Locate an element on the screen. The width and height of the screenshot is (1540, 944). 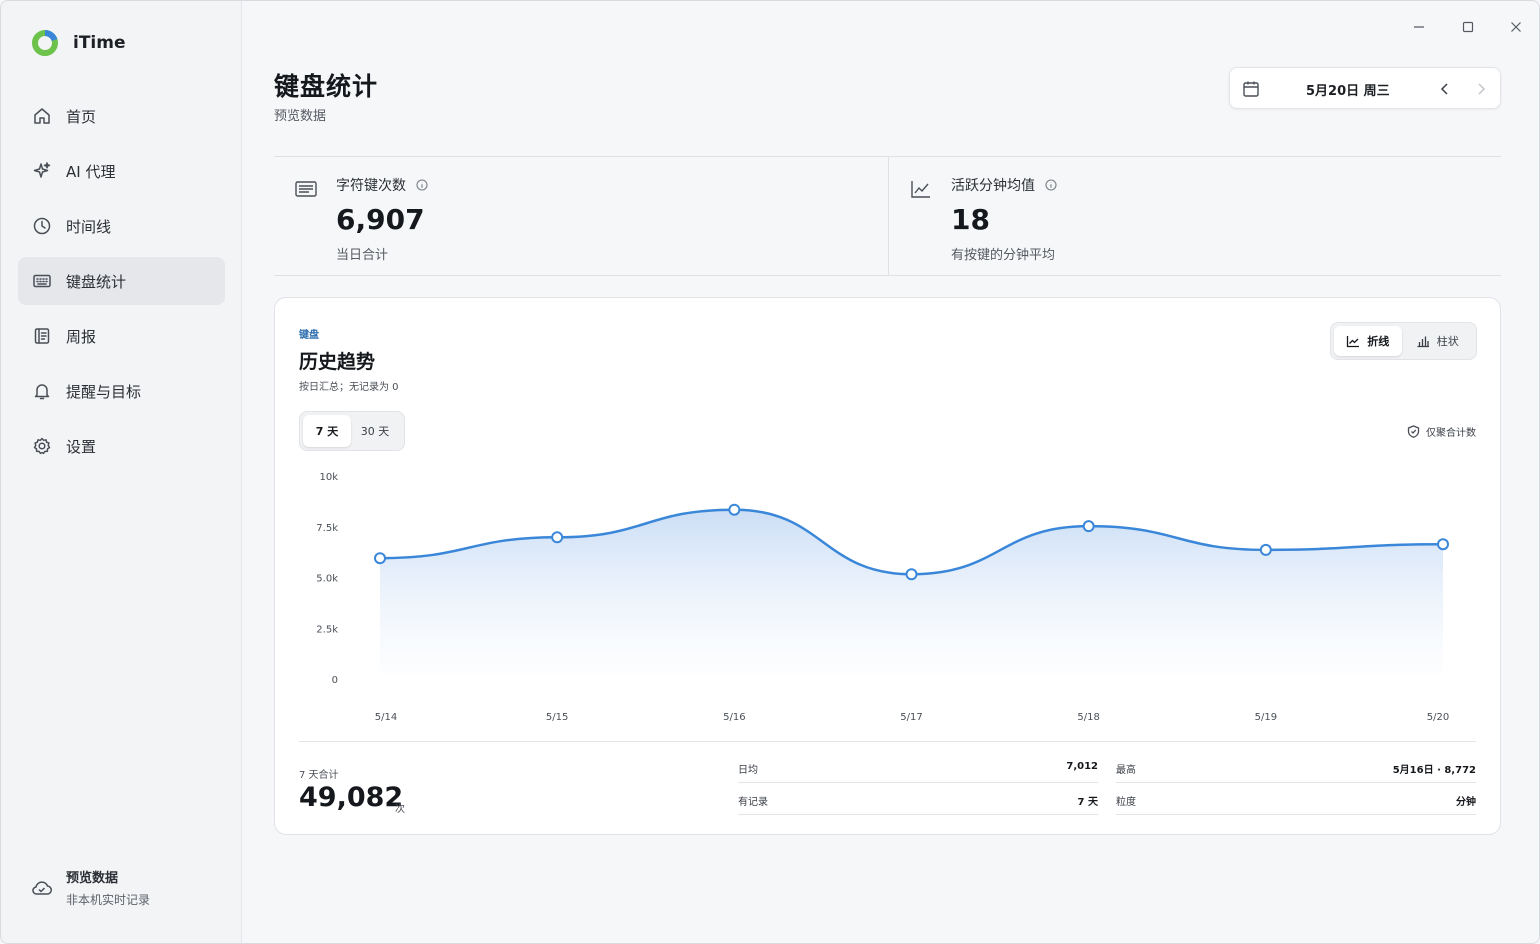
page-title: 键盘统计 is located at coordinates (326, 86).